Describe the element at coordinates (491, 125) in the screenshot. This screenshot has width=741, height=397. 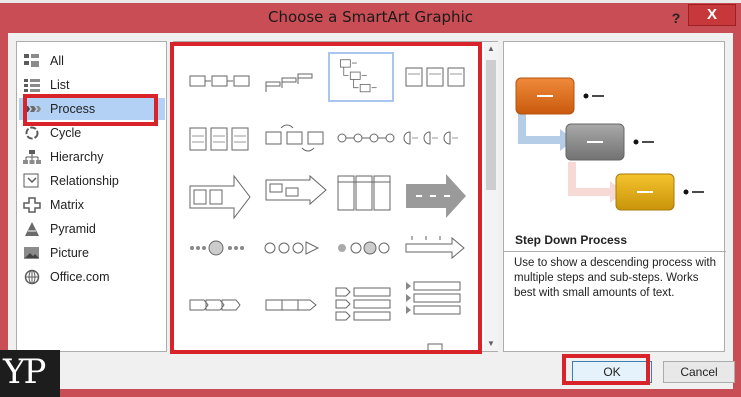
I see `scroll-thumb` at that location.